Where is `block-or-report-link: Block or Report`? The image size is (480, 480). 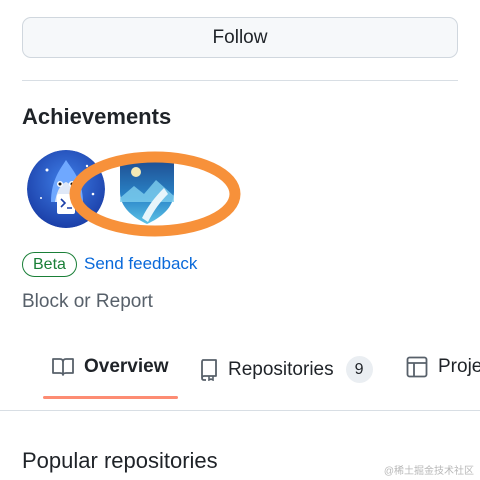 block-or-report-link: Block or Report is located at coordinates (87, 302).